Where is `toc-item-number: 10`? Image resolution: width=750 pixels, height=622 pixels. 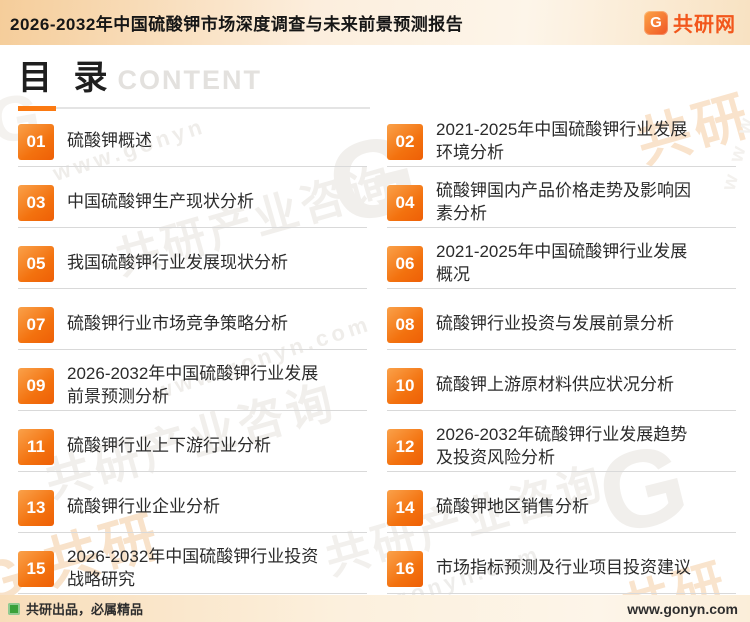 toc-item-number: 10 is located at coordinates (405, 385).